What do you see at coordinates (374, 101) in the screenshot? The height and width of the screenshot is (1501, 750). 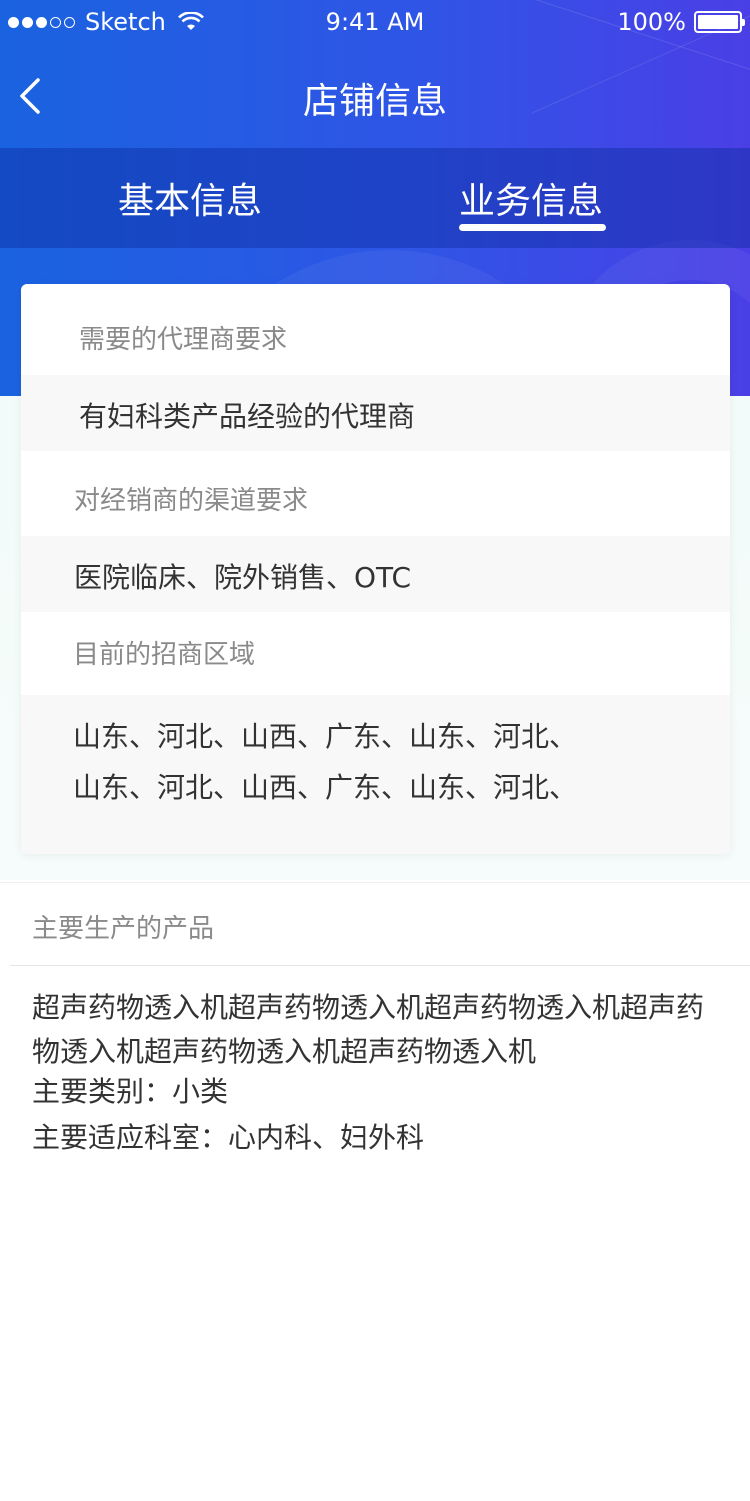 I see `page-title: 店铺信息` at bounding box center [374, 101].